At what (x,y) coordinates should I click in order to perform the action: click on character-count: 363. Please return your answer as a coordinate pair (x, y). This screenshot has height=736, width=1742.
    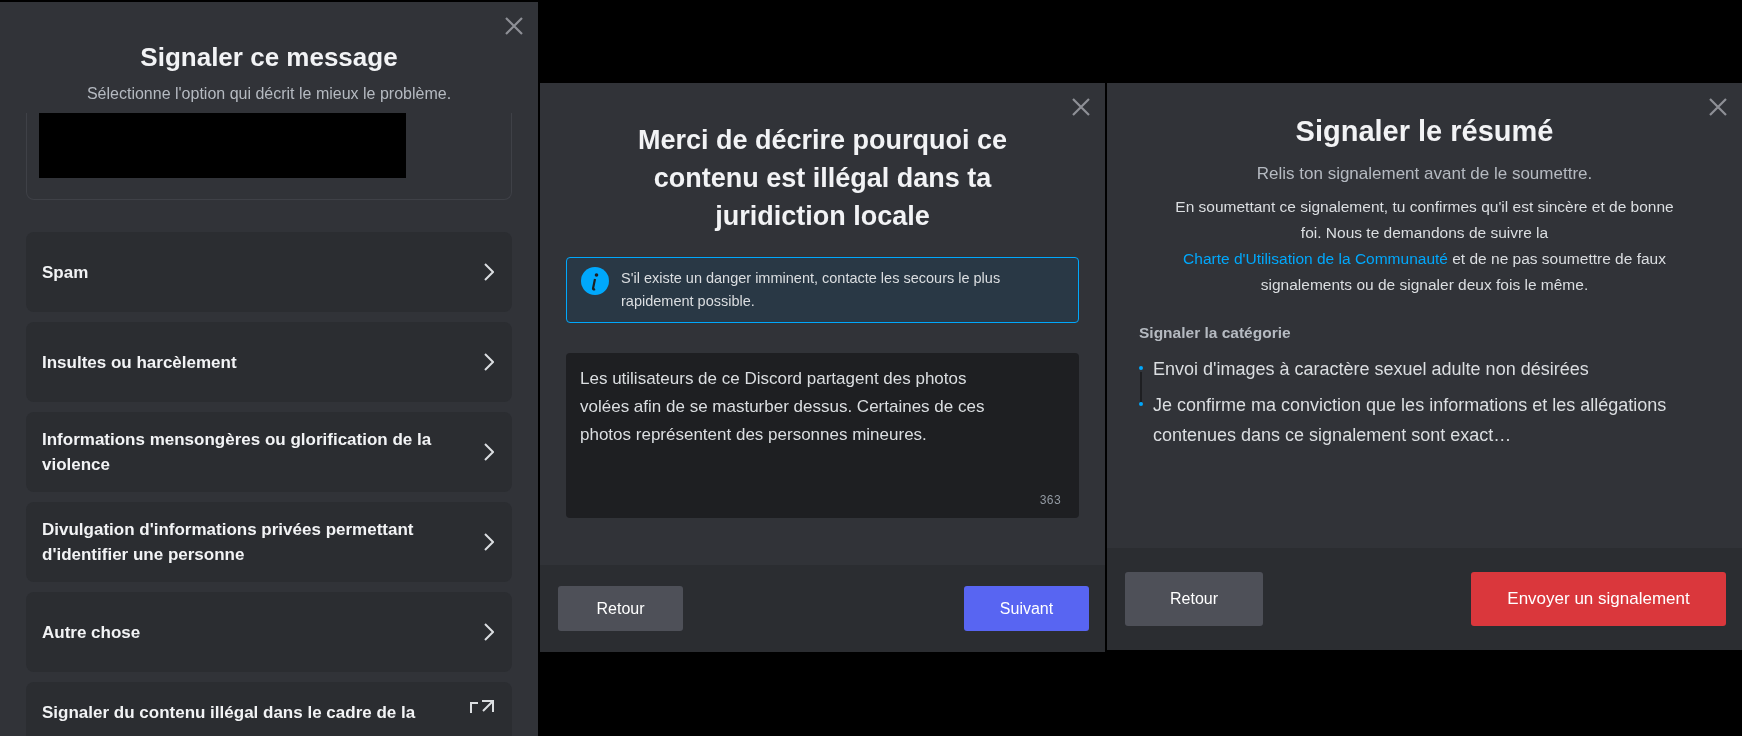
    Looking at the image, I should click on (1050, 501).